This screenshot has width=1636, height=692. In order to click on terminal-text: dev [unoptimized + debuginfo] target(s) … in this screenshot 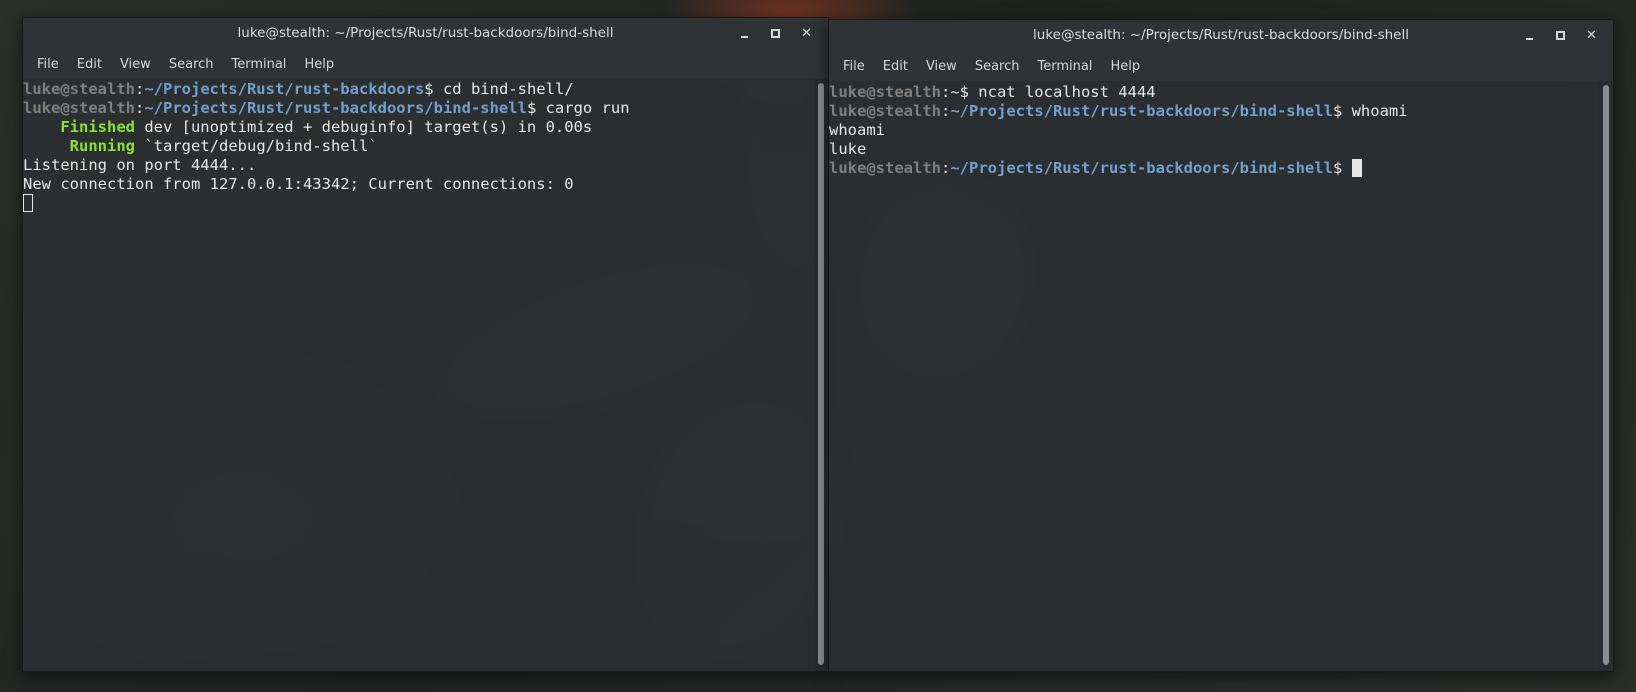, I will do `click(363, 127)`.